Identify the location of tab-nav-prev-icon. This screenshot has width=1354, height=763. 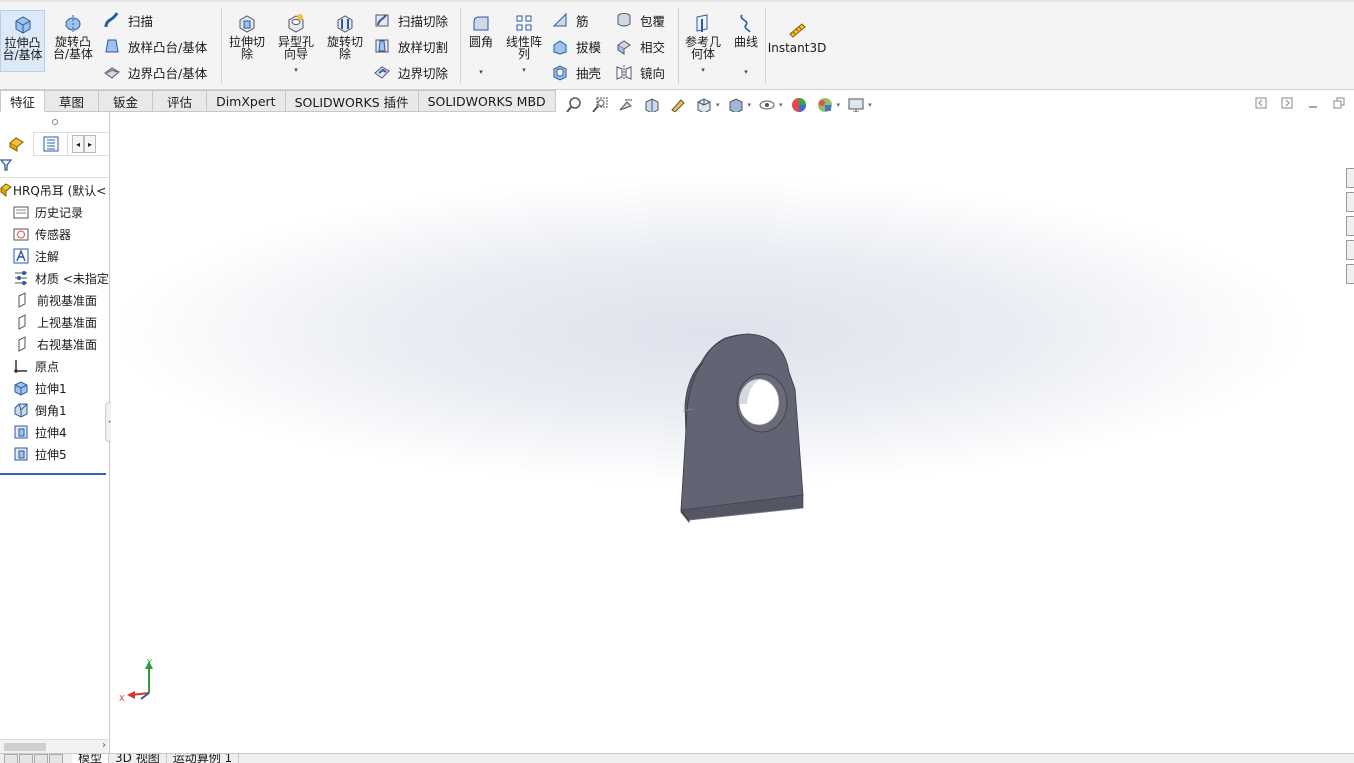
(26, 758).